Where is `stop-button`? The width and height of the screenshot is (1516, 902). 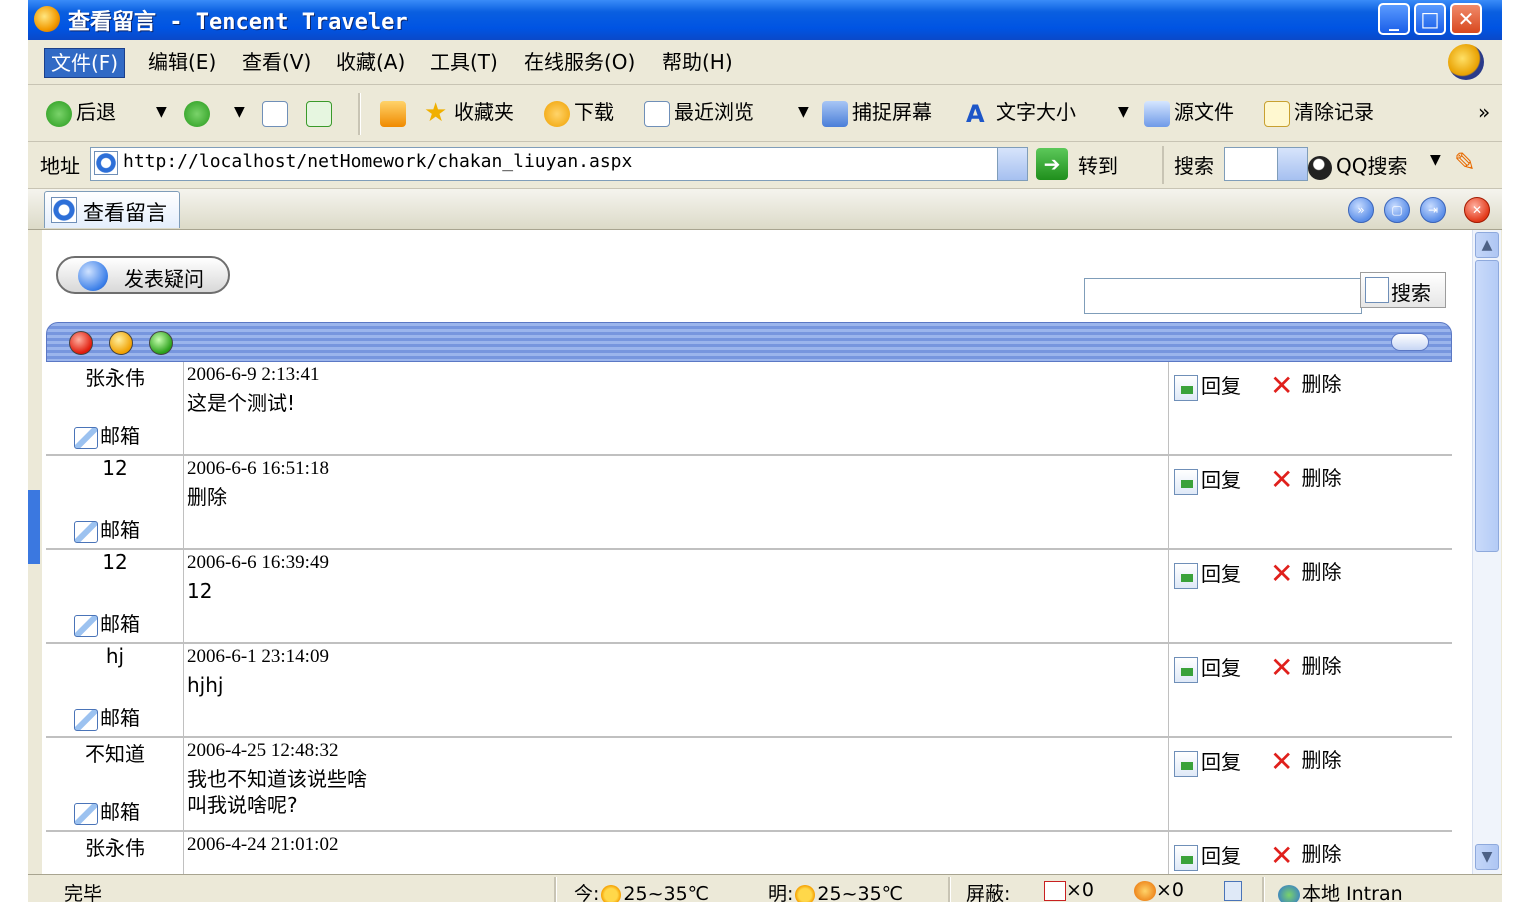
stop-button is located at coordinates (277, 112).